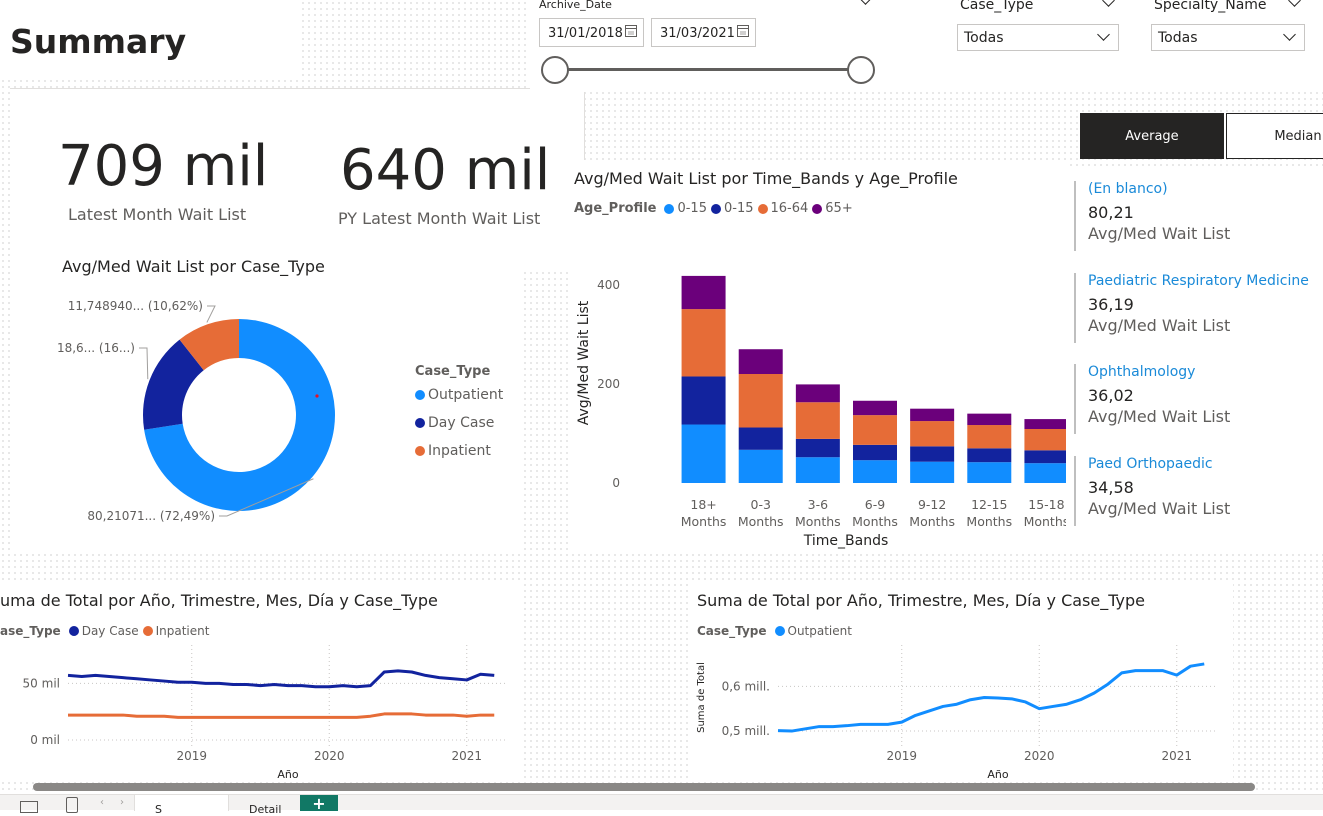 This screenshot has height=816, width=1323. I want to click on page-view-icon, so click(29, 807).